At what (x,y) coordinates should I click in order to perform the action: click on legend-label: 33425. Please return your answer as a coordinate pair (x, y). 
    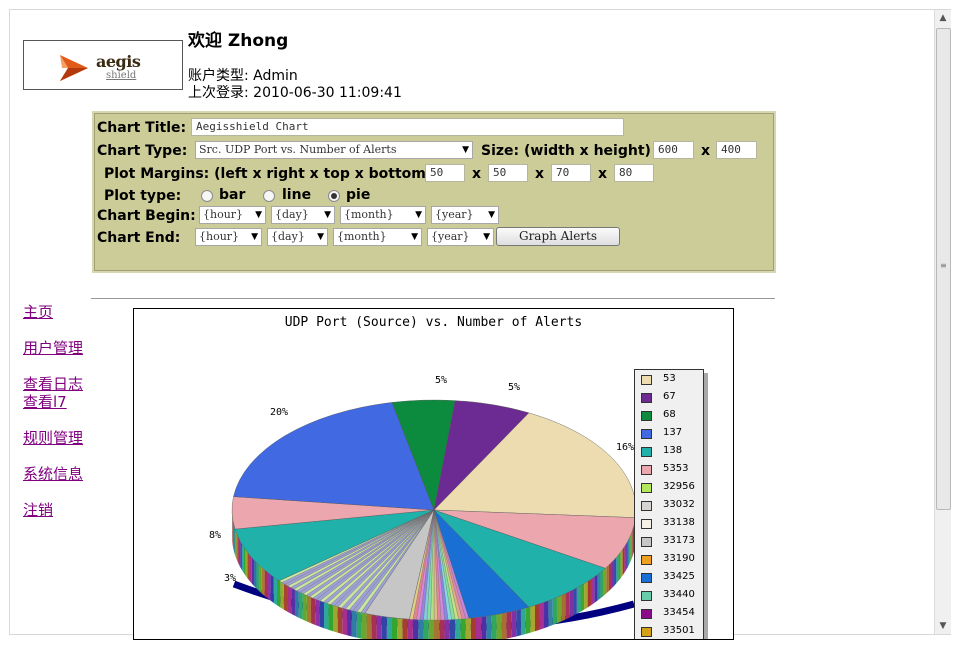
    Looking at the image, I should click on (679, 576).